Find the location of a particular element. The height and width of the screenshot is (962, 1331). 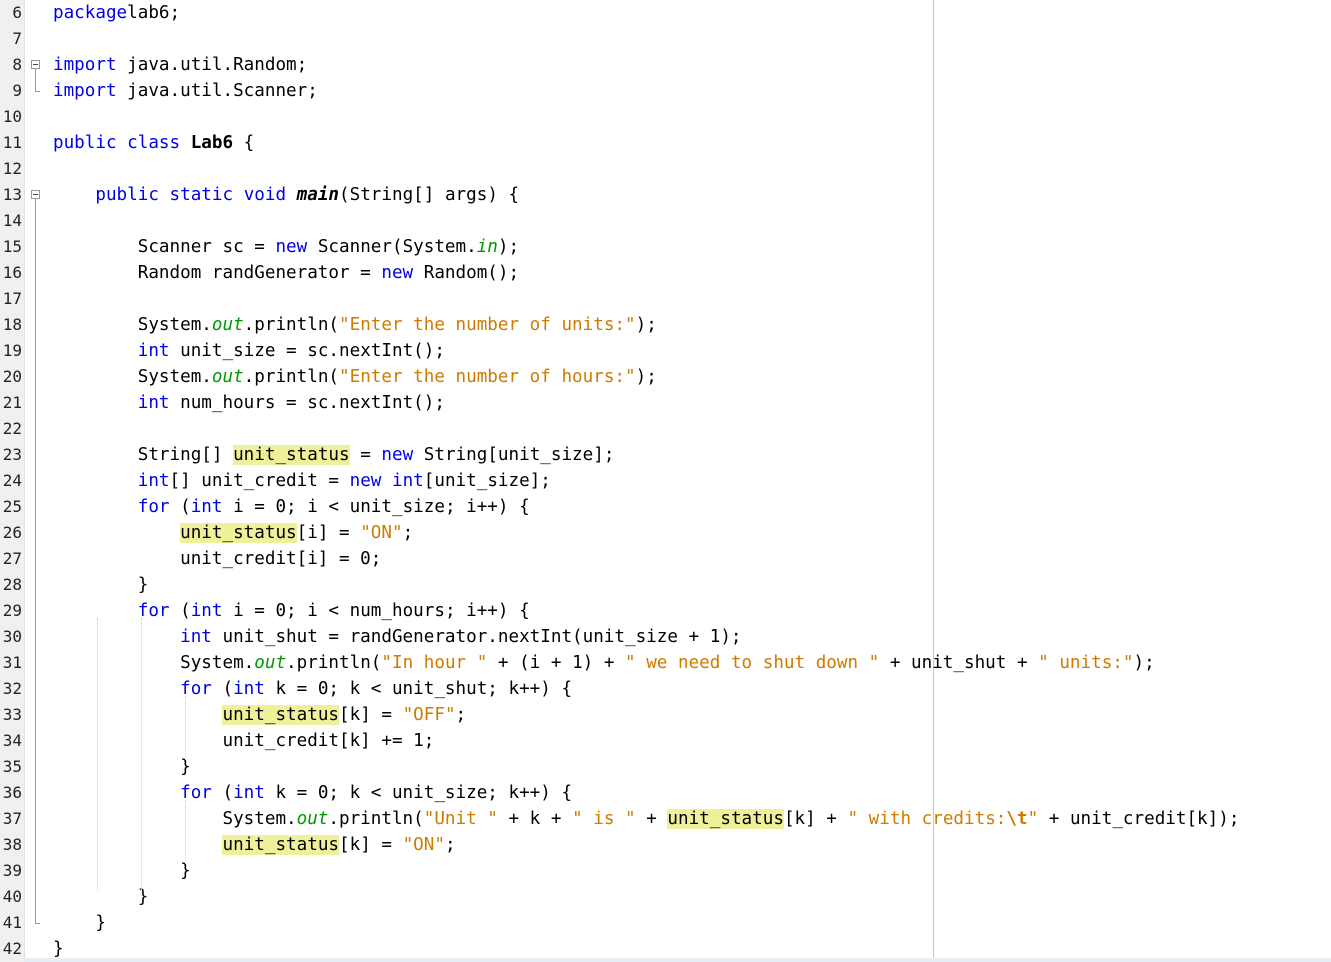

line-number: 31 is located at coordinates (12, 662).